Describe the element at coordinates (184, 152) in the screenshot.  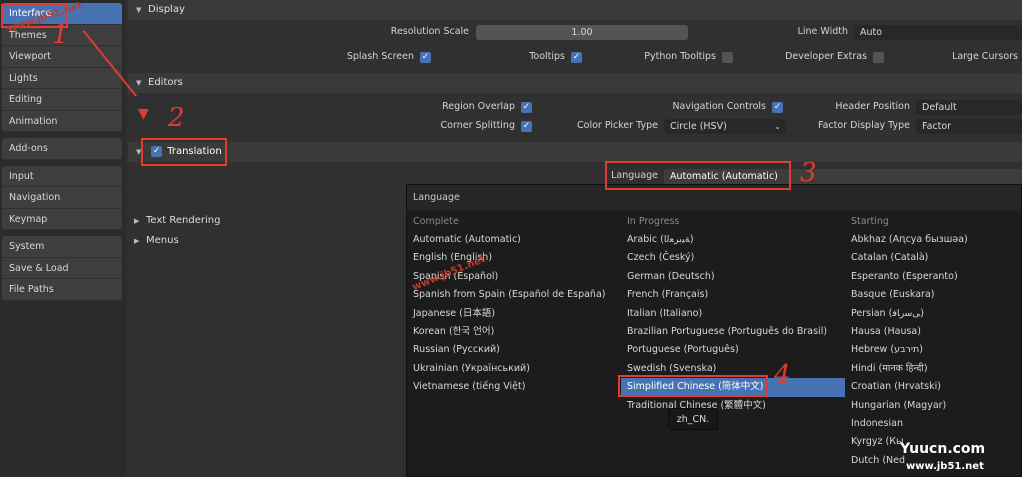
I see `annotation-box-translation` at that location.